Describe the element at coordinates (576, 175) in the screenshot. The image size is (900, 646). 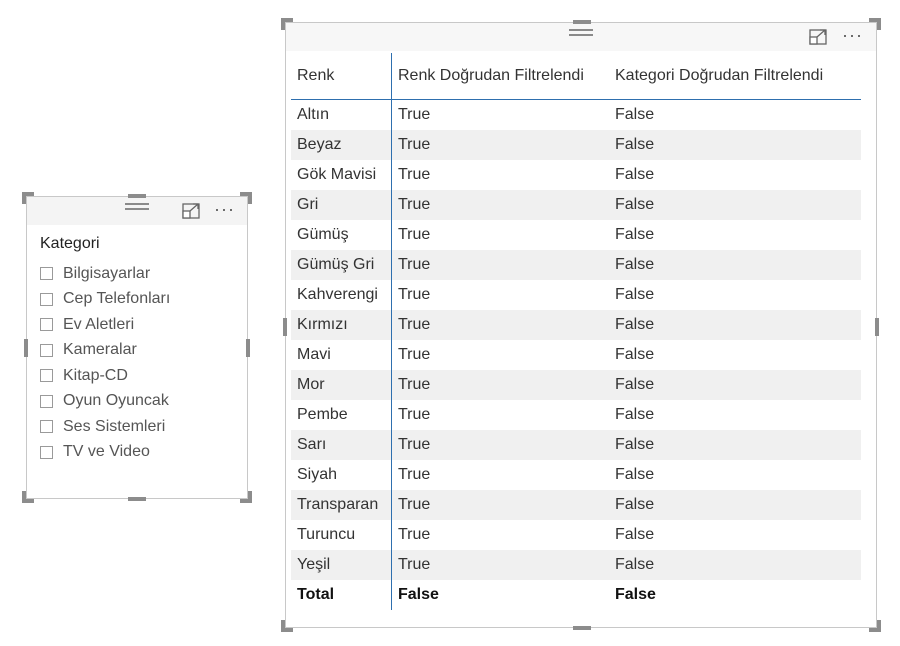
I see `table-row: Gök Mavisi True False` at that location.